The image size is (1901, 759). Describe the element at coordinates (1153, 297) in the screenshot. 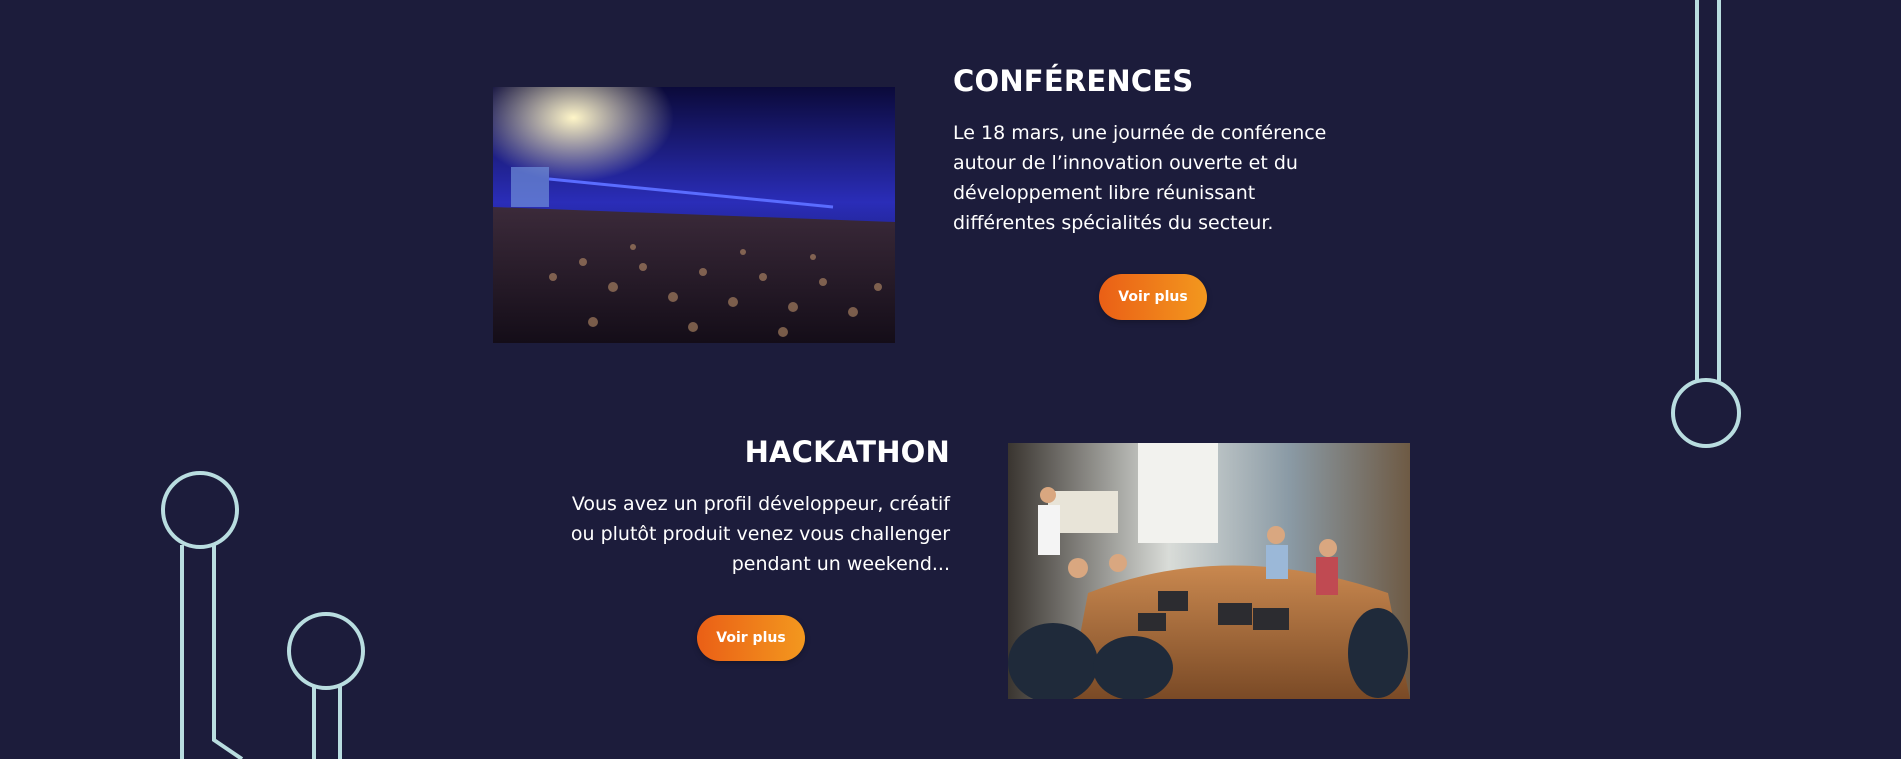

I see `conferences-voir-plus-button: Voir plus` at that location.